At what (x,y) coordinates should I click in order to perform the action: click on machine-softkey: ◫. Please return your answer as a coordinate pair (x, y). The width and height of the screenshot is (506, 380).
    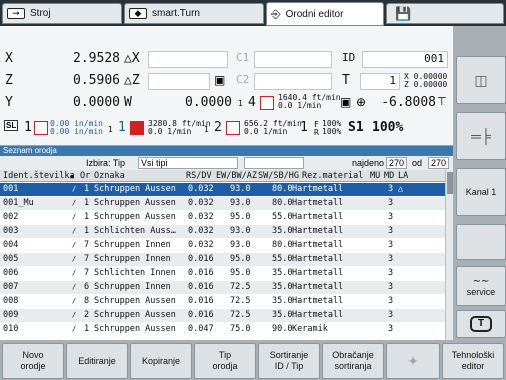
    Looking at the image, I should click on (481, 80).